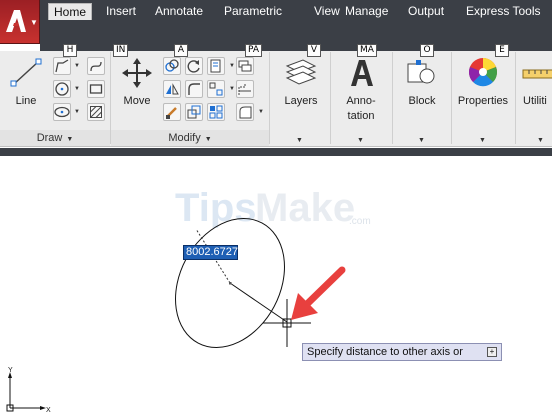 The width and height of the screenshot is (552, 417). I want to click on rectangle-icon, so click(96, 89).